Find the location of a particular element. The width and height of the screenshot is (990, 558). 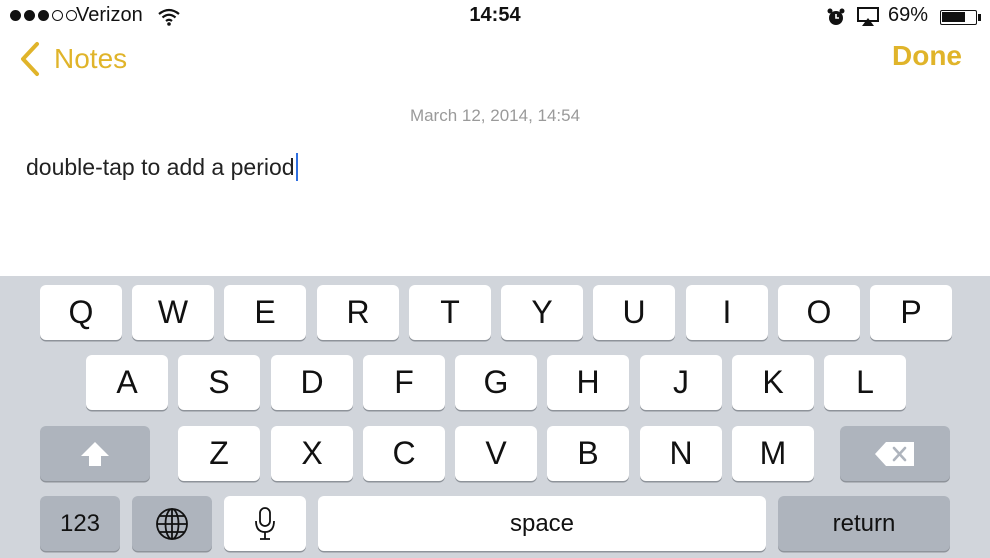

mic-icon is located at coordinates (265, 523).